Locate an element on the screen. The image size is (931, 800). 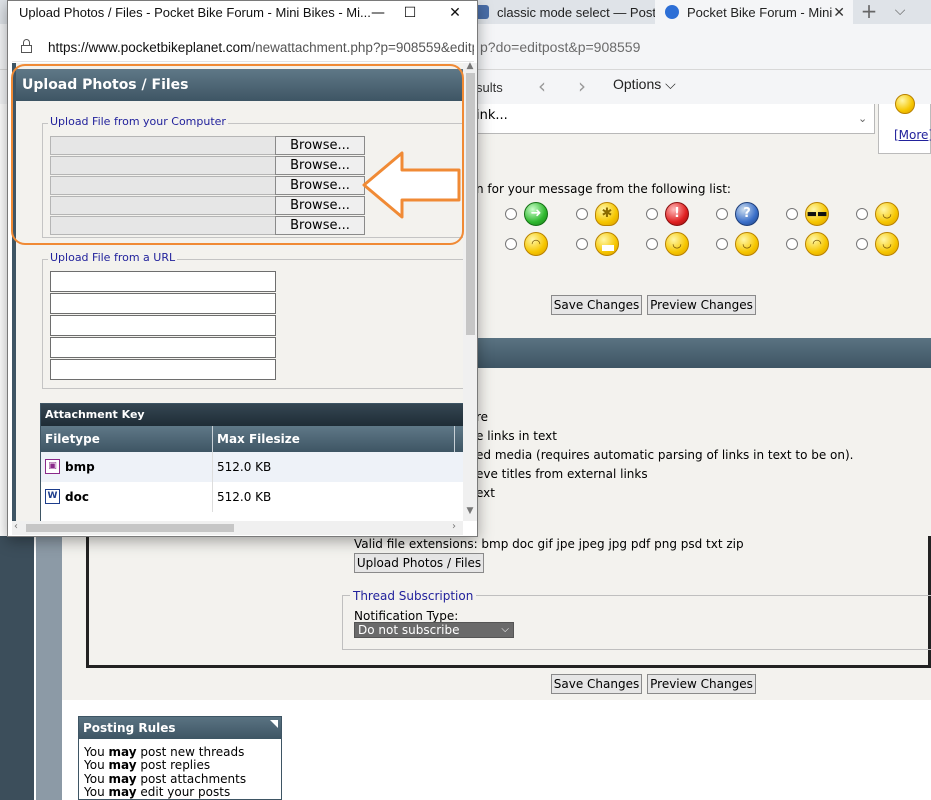
rule-line: You may post replies is located at coordinates (147, 765).